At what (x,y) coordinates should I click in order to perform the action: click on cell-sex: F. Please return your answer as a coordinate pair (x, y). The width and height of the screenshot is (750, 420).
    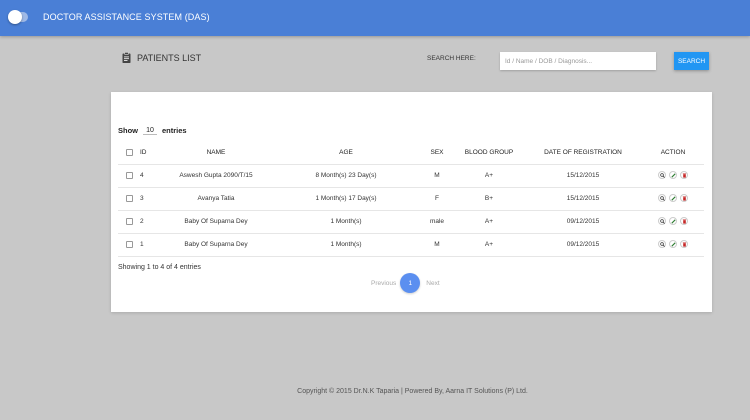
    Looking at the image, I should click on (437, 199).